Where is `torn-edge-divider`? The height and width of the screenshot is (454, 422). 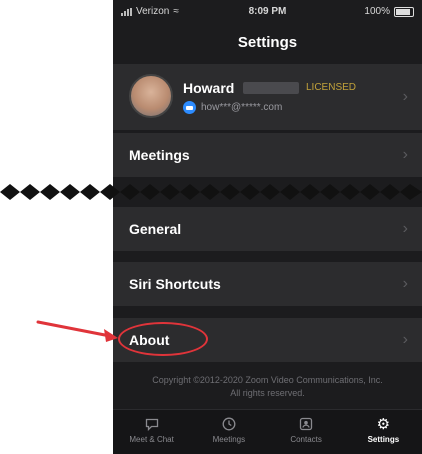
torn-edge-divider is located at coordinates (211, 192).